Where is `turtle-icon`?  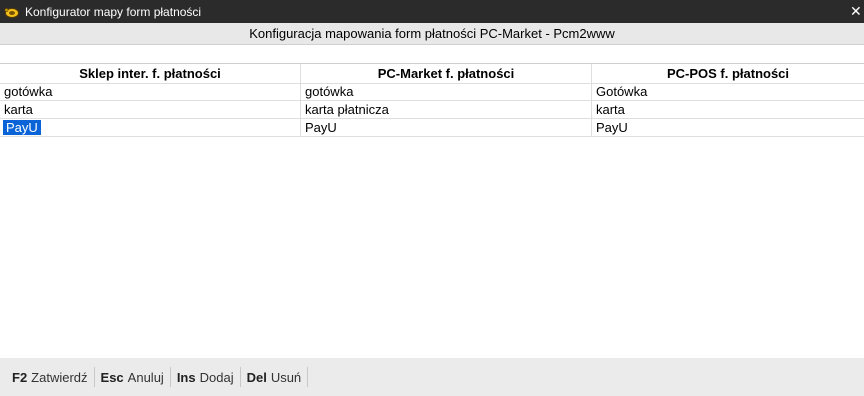
turtle-icon is located at coordinates (11, 12).